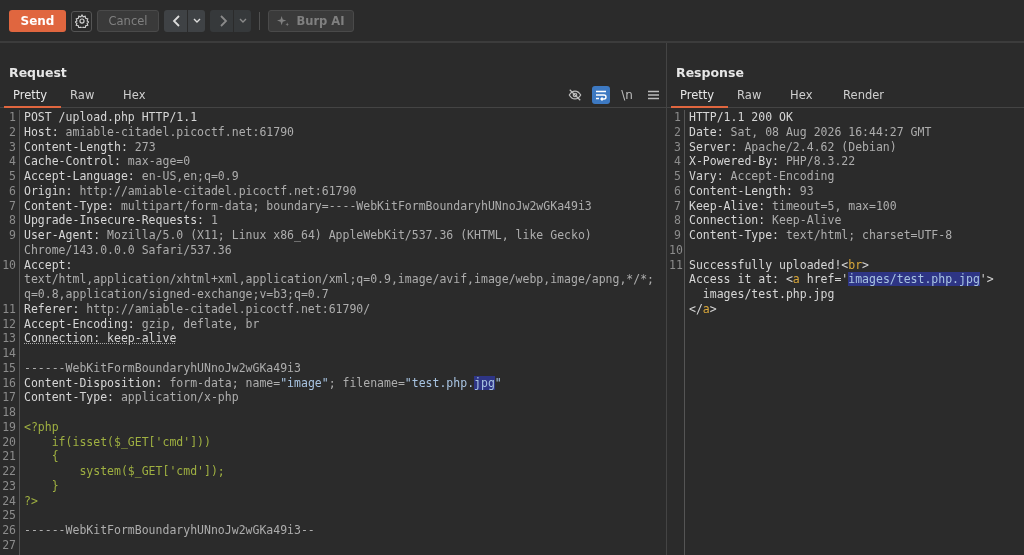 The height and width of the screenshot is (555, 1024). Describe the element at coordinates (710, 73) in the screenshot. I see `pane-title: Response` at that location.